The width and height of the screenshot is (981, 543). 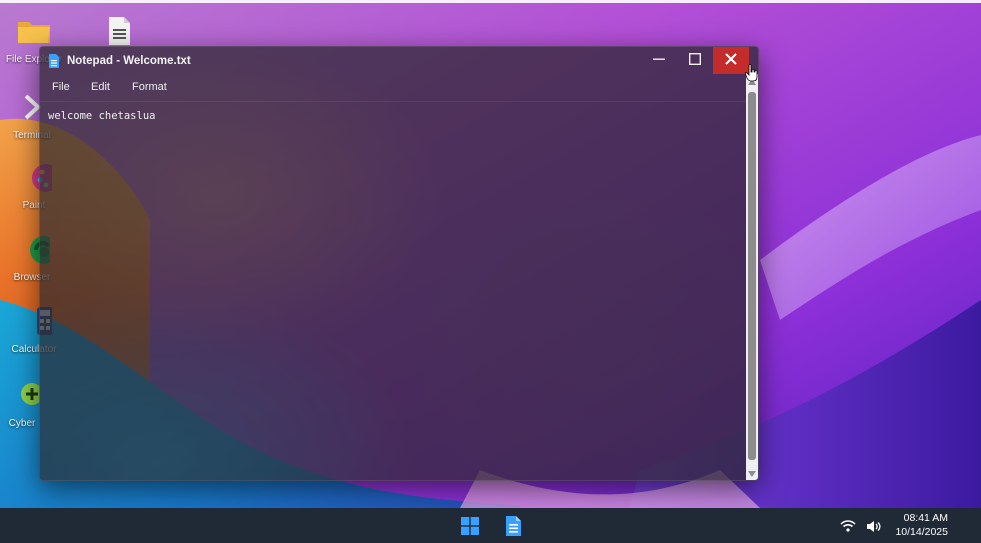 I want to click on taskbar: 08:41 AM 10/14/2025, so click(x=490, y=525).